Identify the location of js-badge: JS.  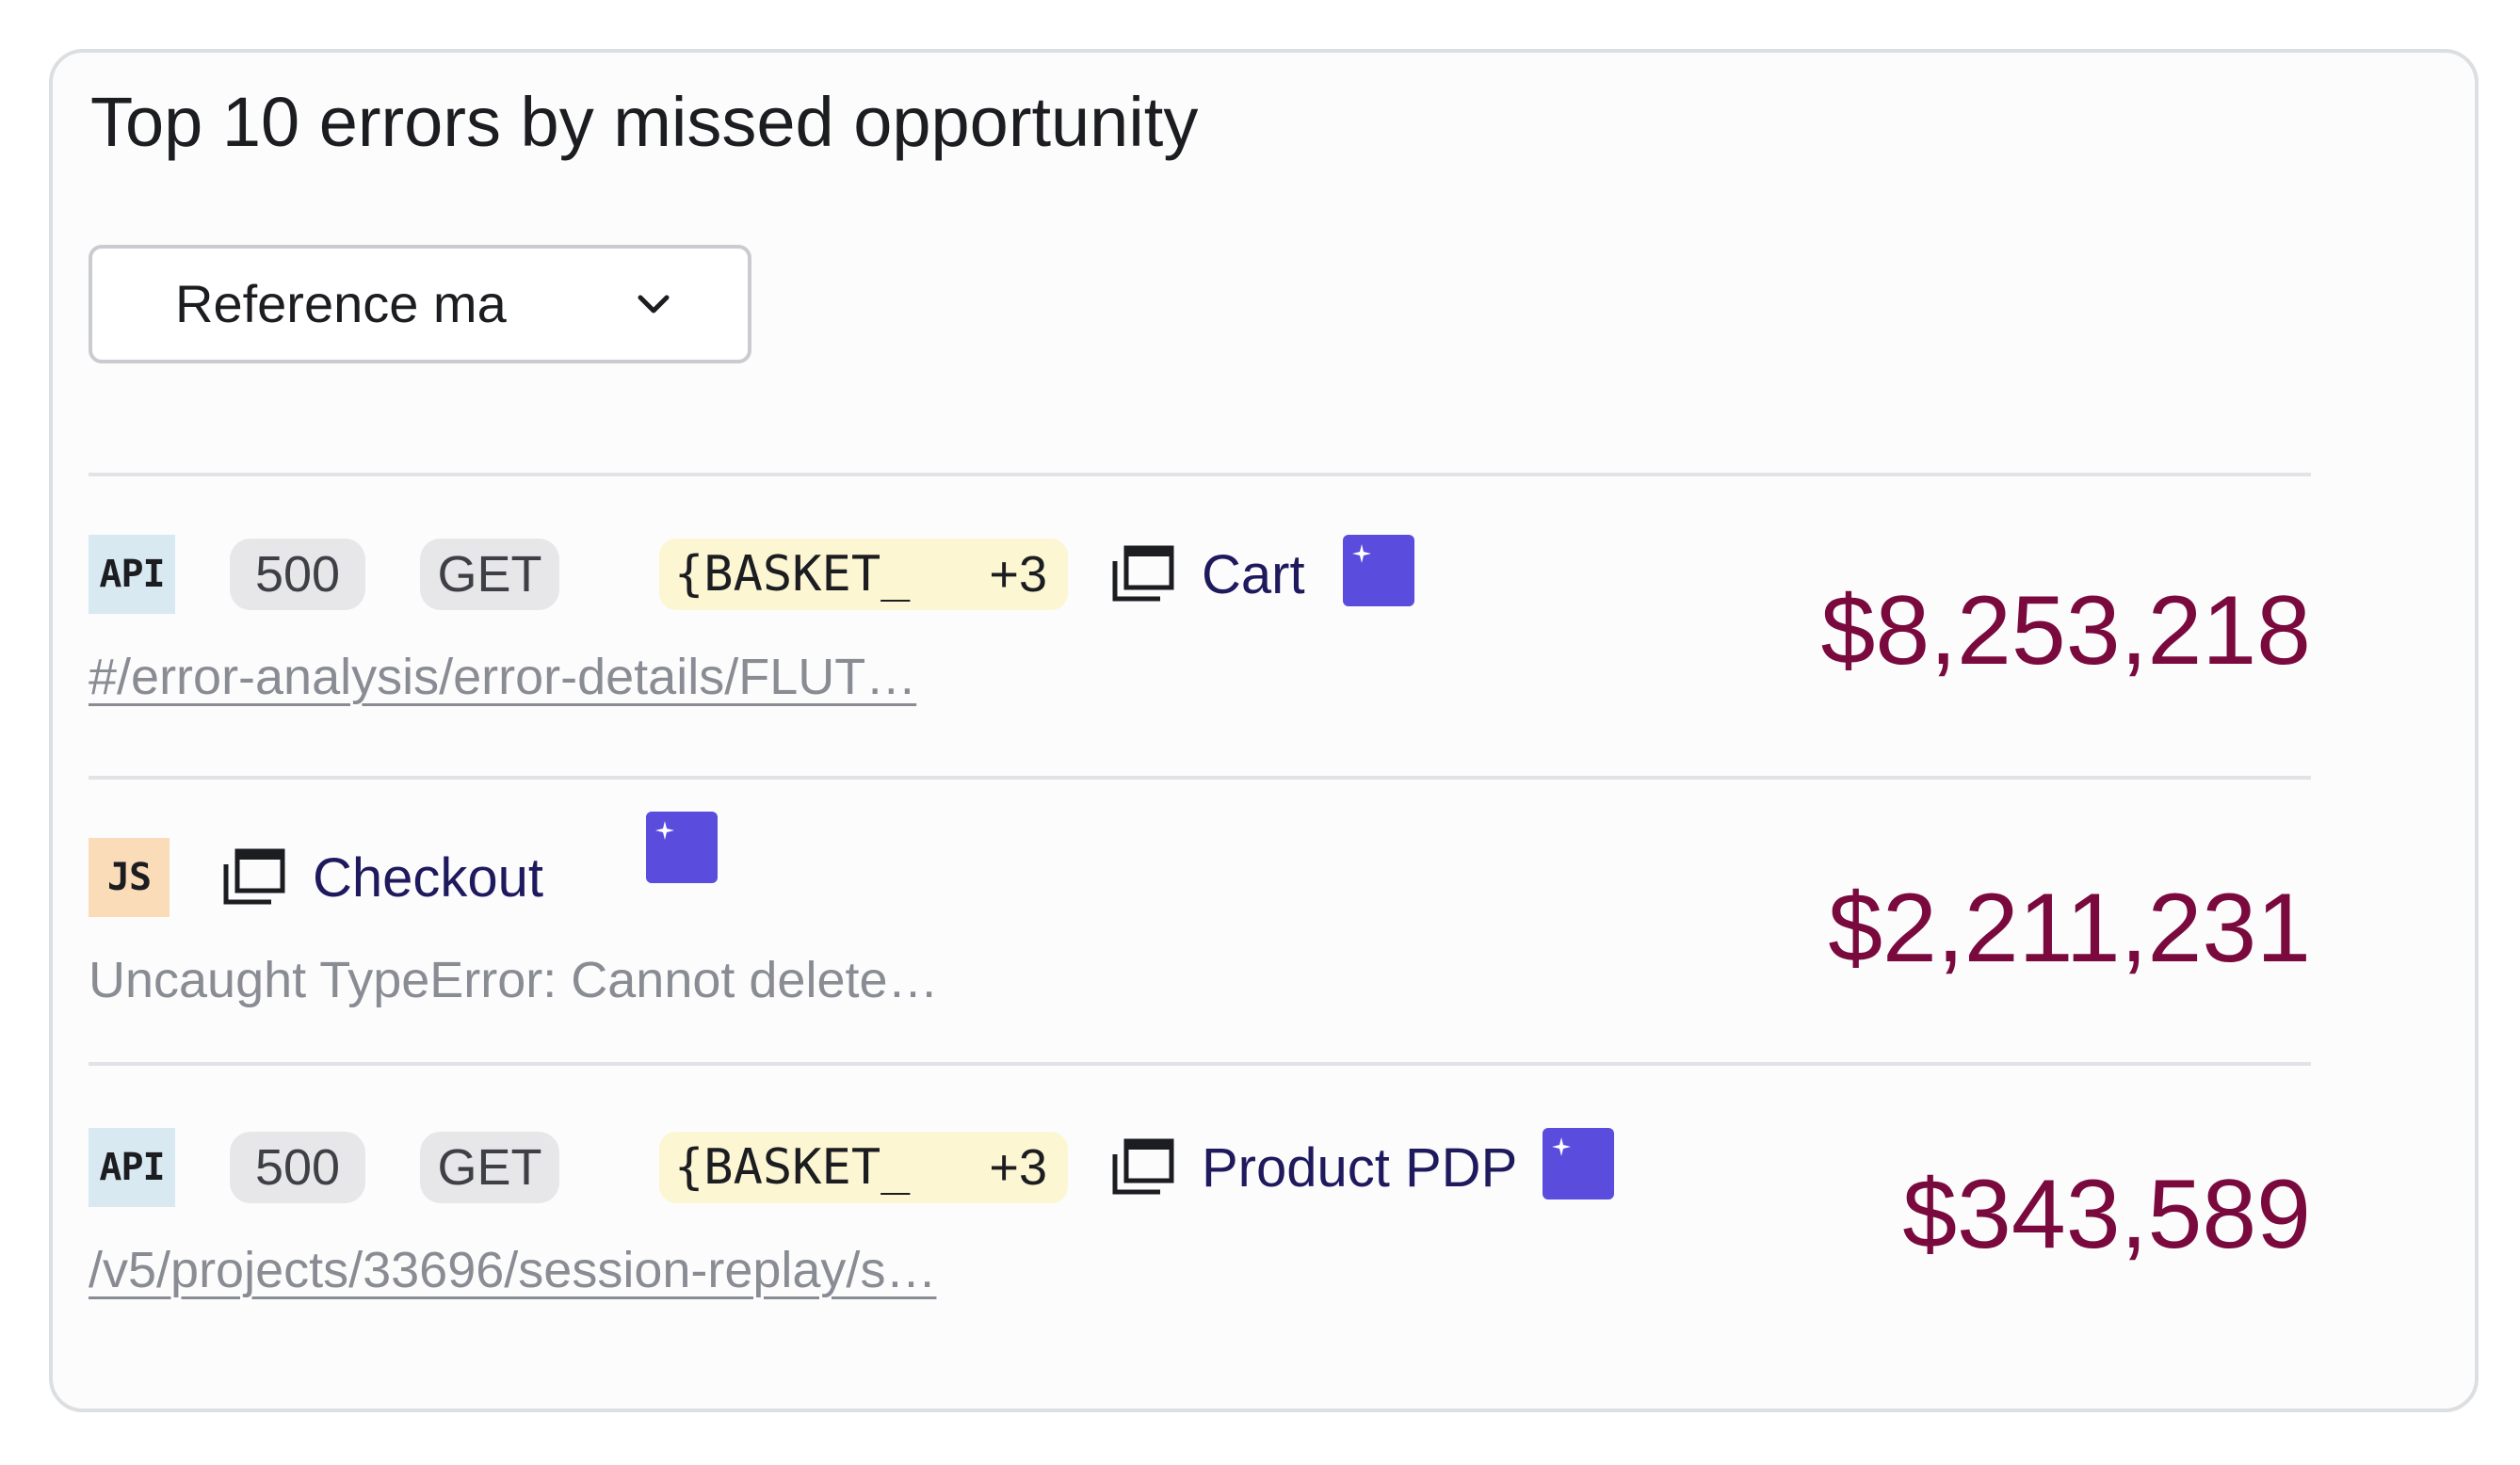
(130, 877).